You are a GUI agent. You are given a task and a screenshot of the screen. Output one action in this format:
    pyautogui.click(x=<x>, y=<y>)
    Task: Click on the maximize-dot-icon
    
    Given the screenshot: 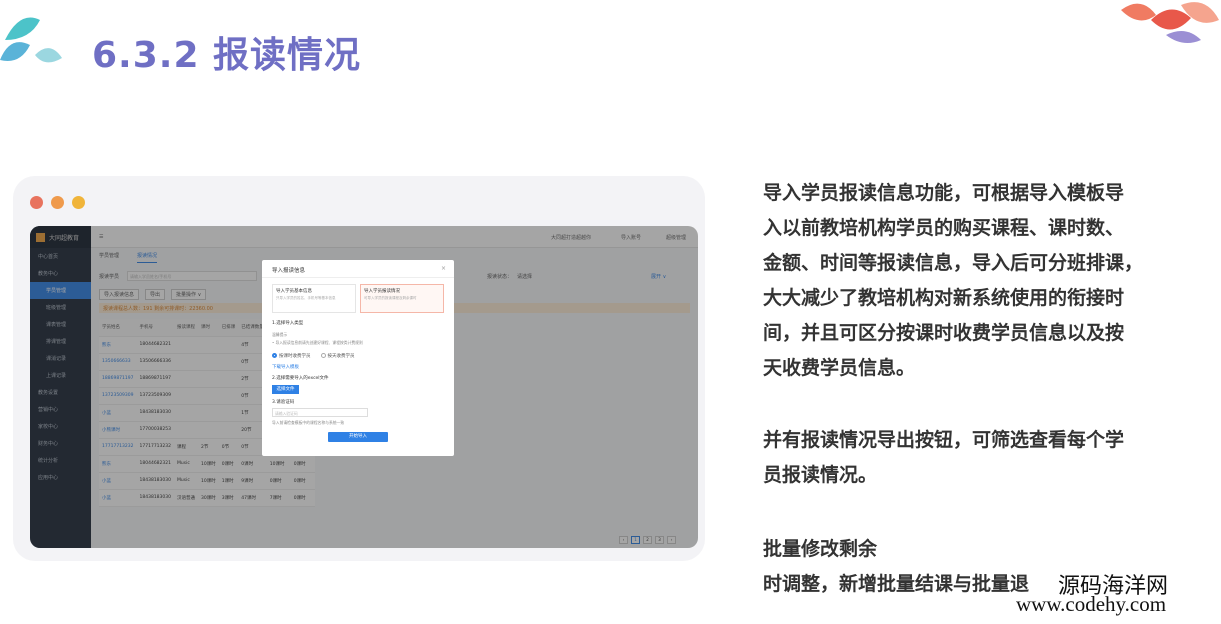 What is the action you would take?
    pyautogui.click(x=78, y=202)
    